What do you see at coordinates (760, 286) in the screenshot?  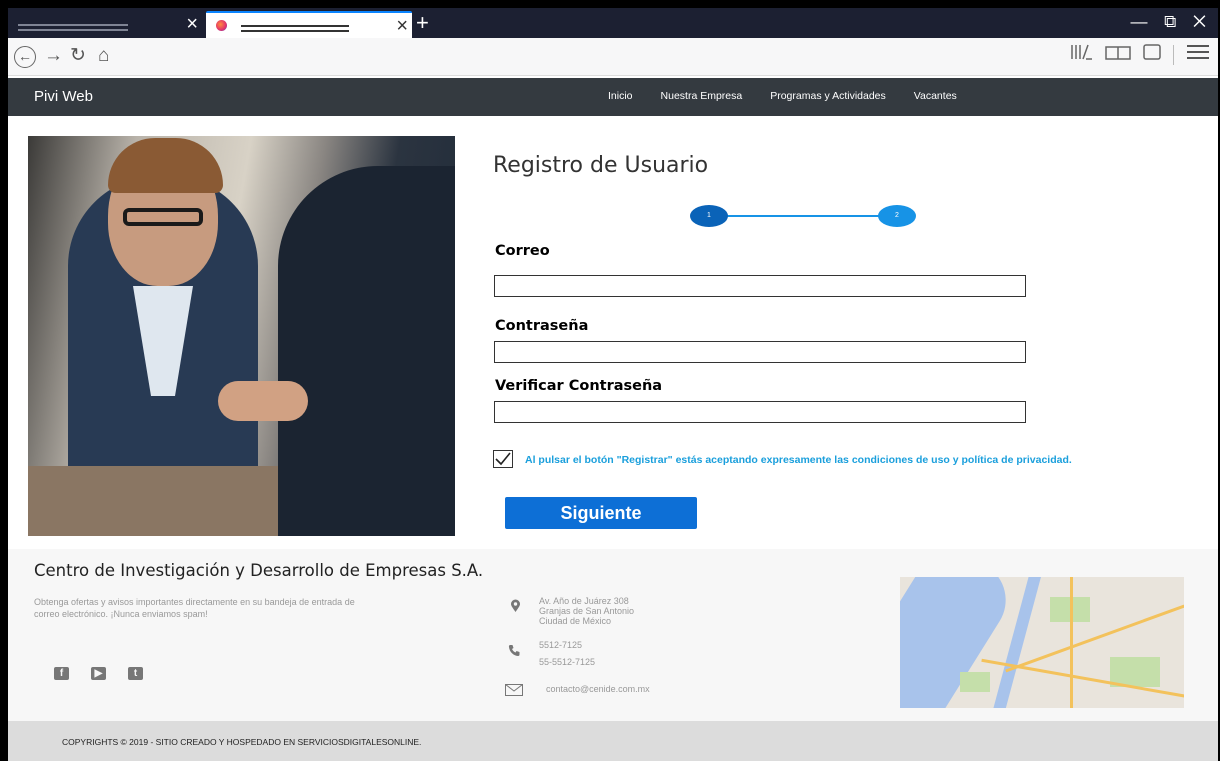 I see `email-field` at bounding box center [760, 286].